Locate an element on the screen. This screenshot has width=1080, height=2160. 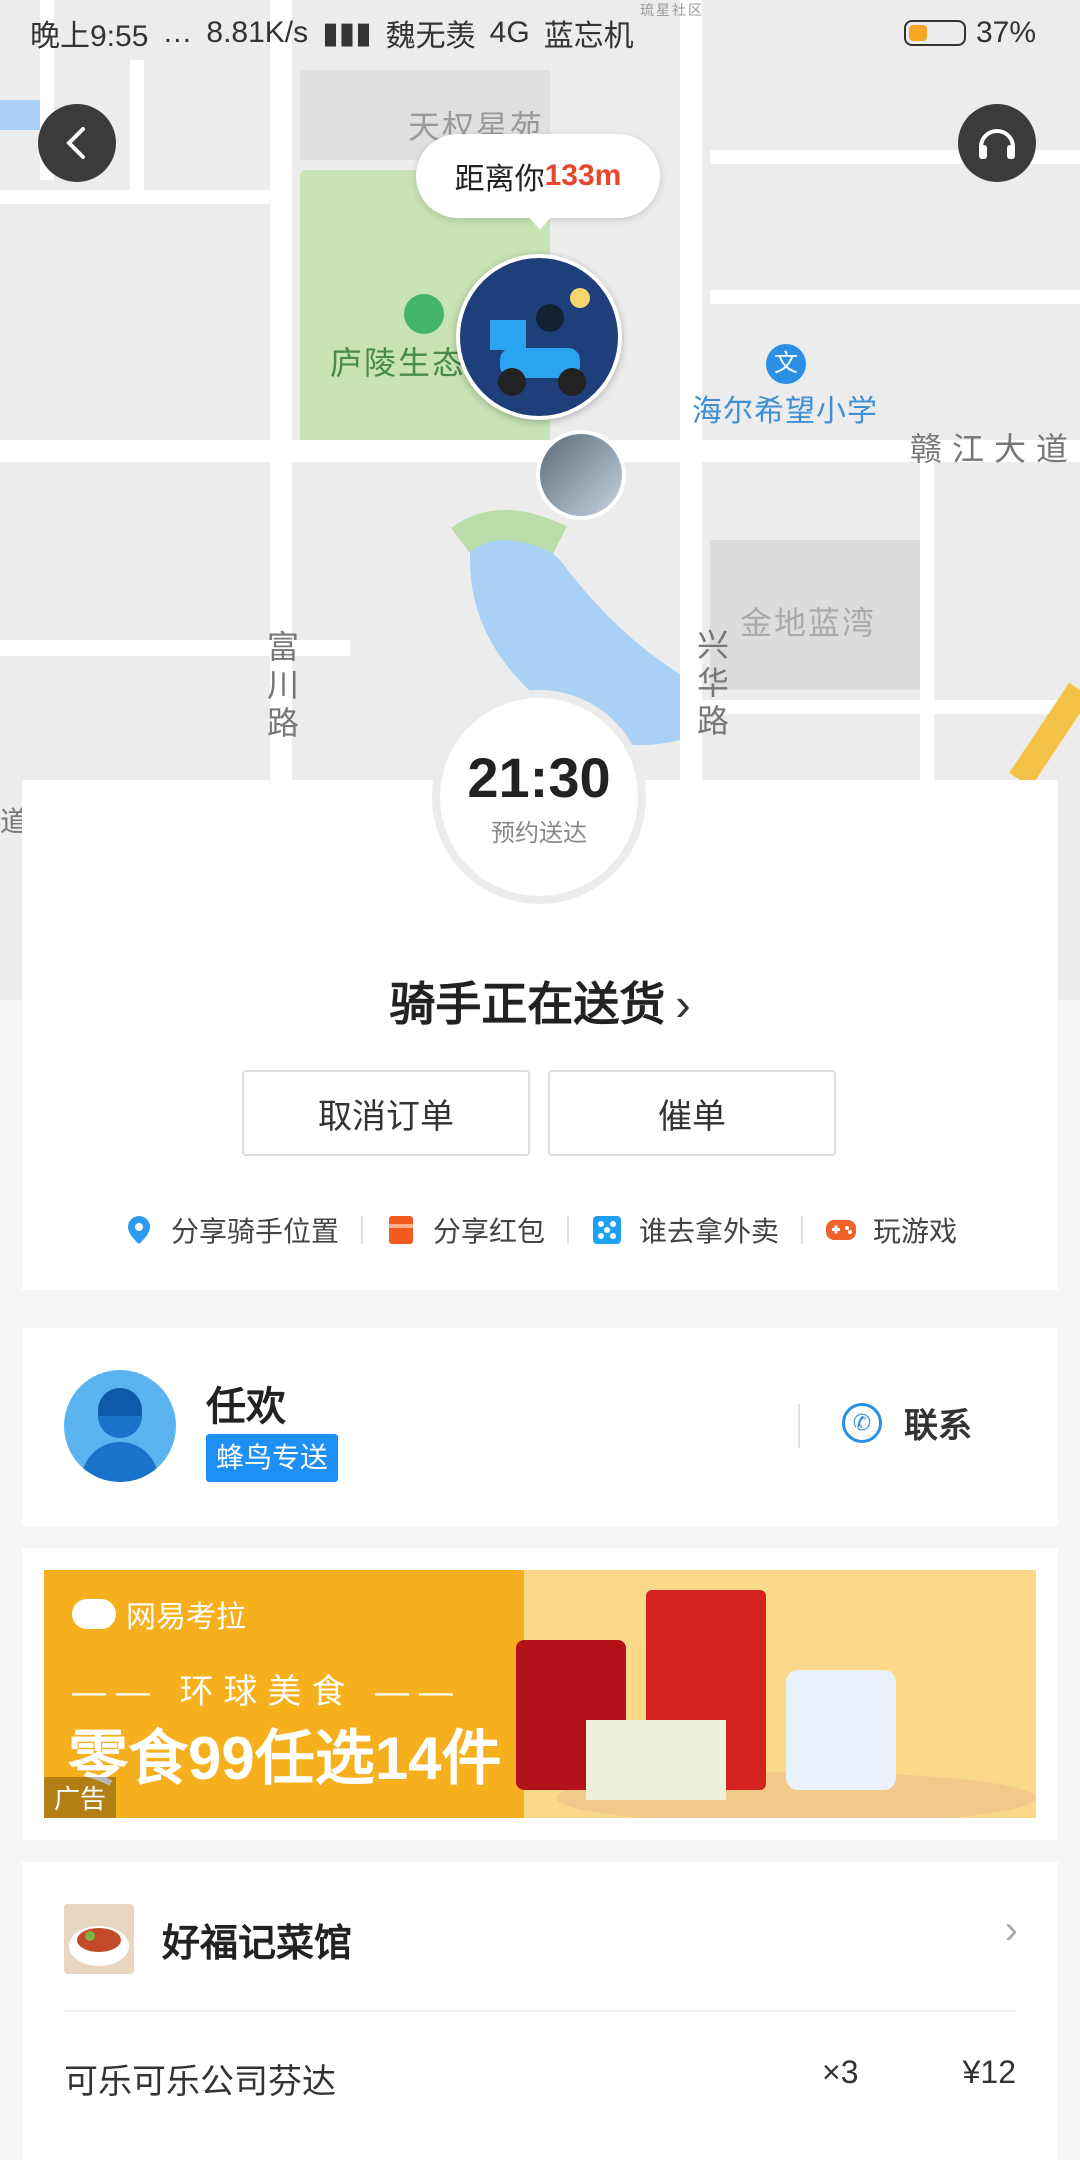
distance-value: 133m is located at coordinates (583, 175).